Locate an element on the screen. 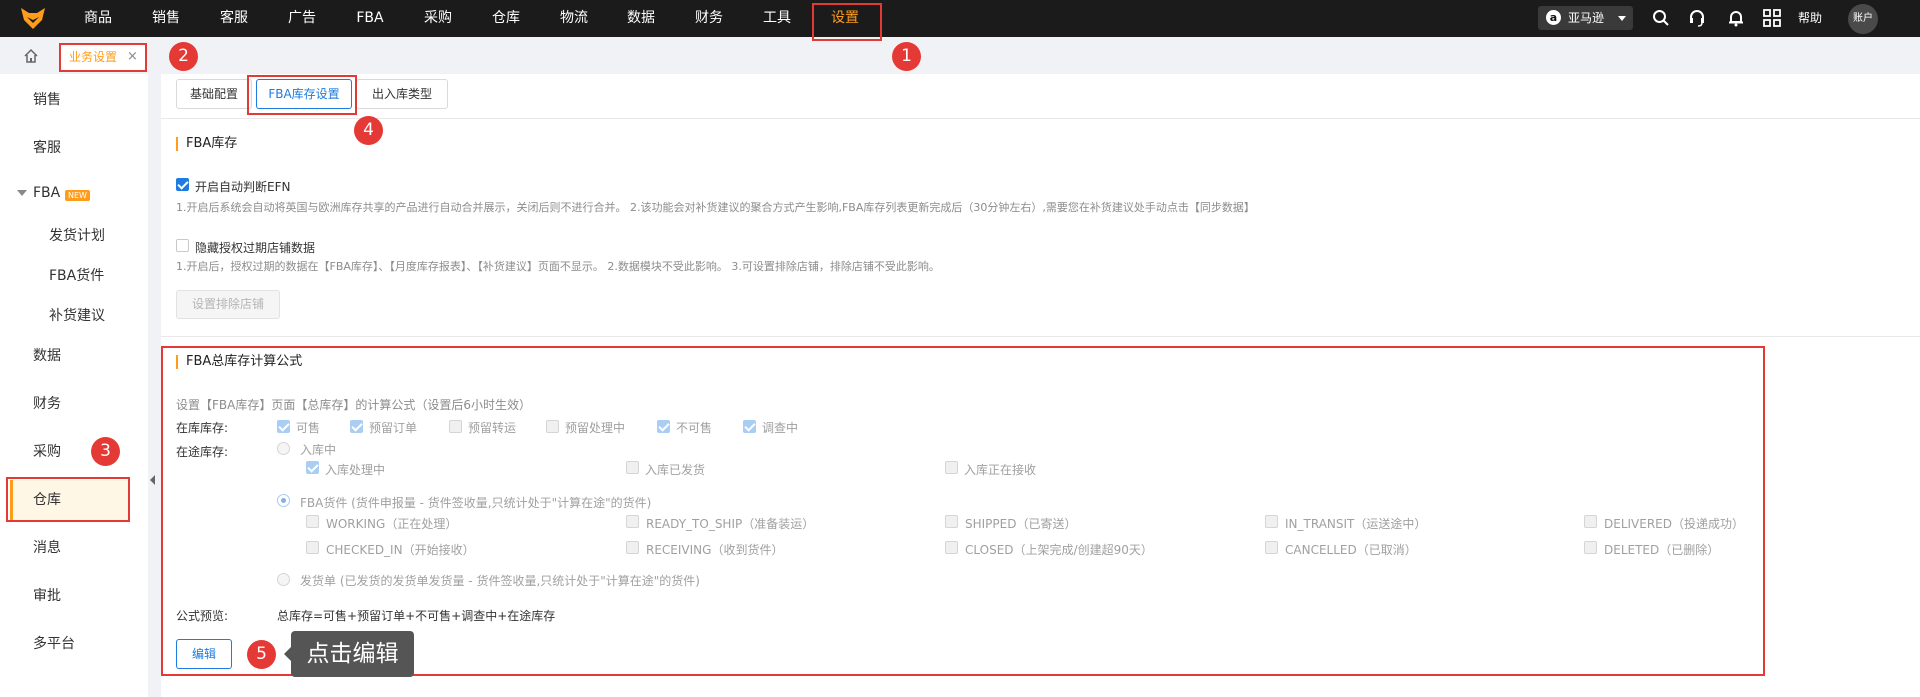 The image size is (1920, 697). annotation-box-tab is located at coordinates (103, 57).